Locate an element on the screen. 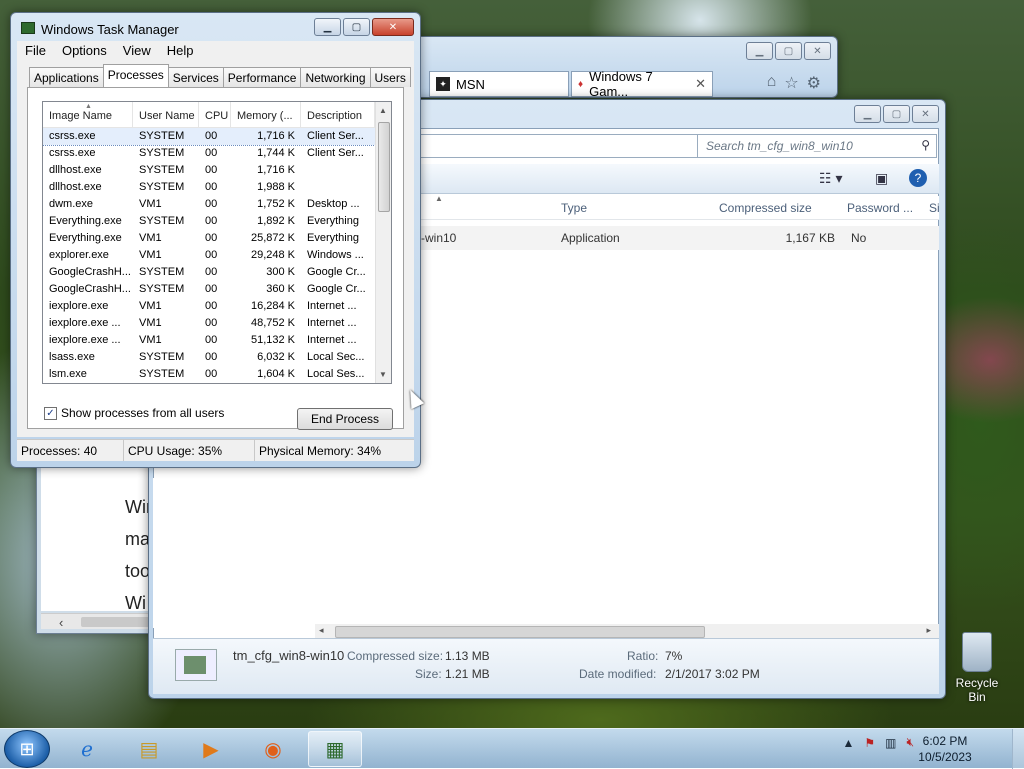  taskbar-windows-explorer: ▤ is located at coordinates (149, 749).